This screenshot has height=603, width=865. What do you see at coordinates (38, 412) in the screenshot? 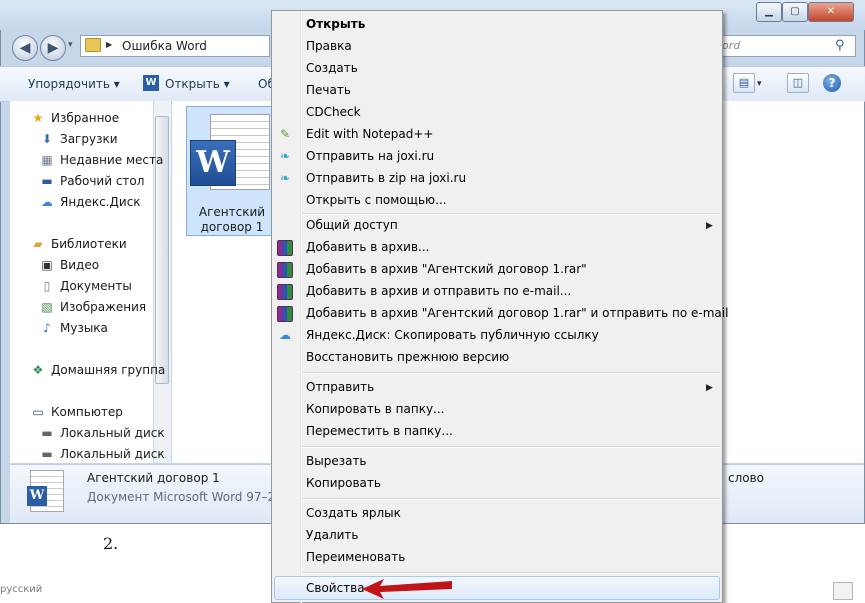
I see `computer-icon: ▭` at bounding box center [38, 412].